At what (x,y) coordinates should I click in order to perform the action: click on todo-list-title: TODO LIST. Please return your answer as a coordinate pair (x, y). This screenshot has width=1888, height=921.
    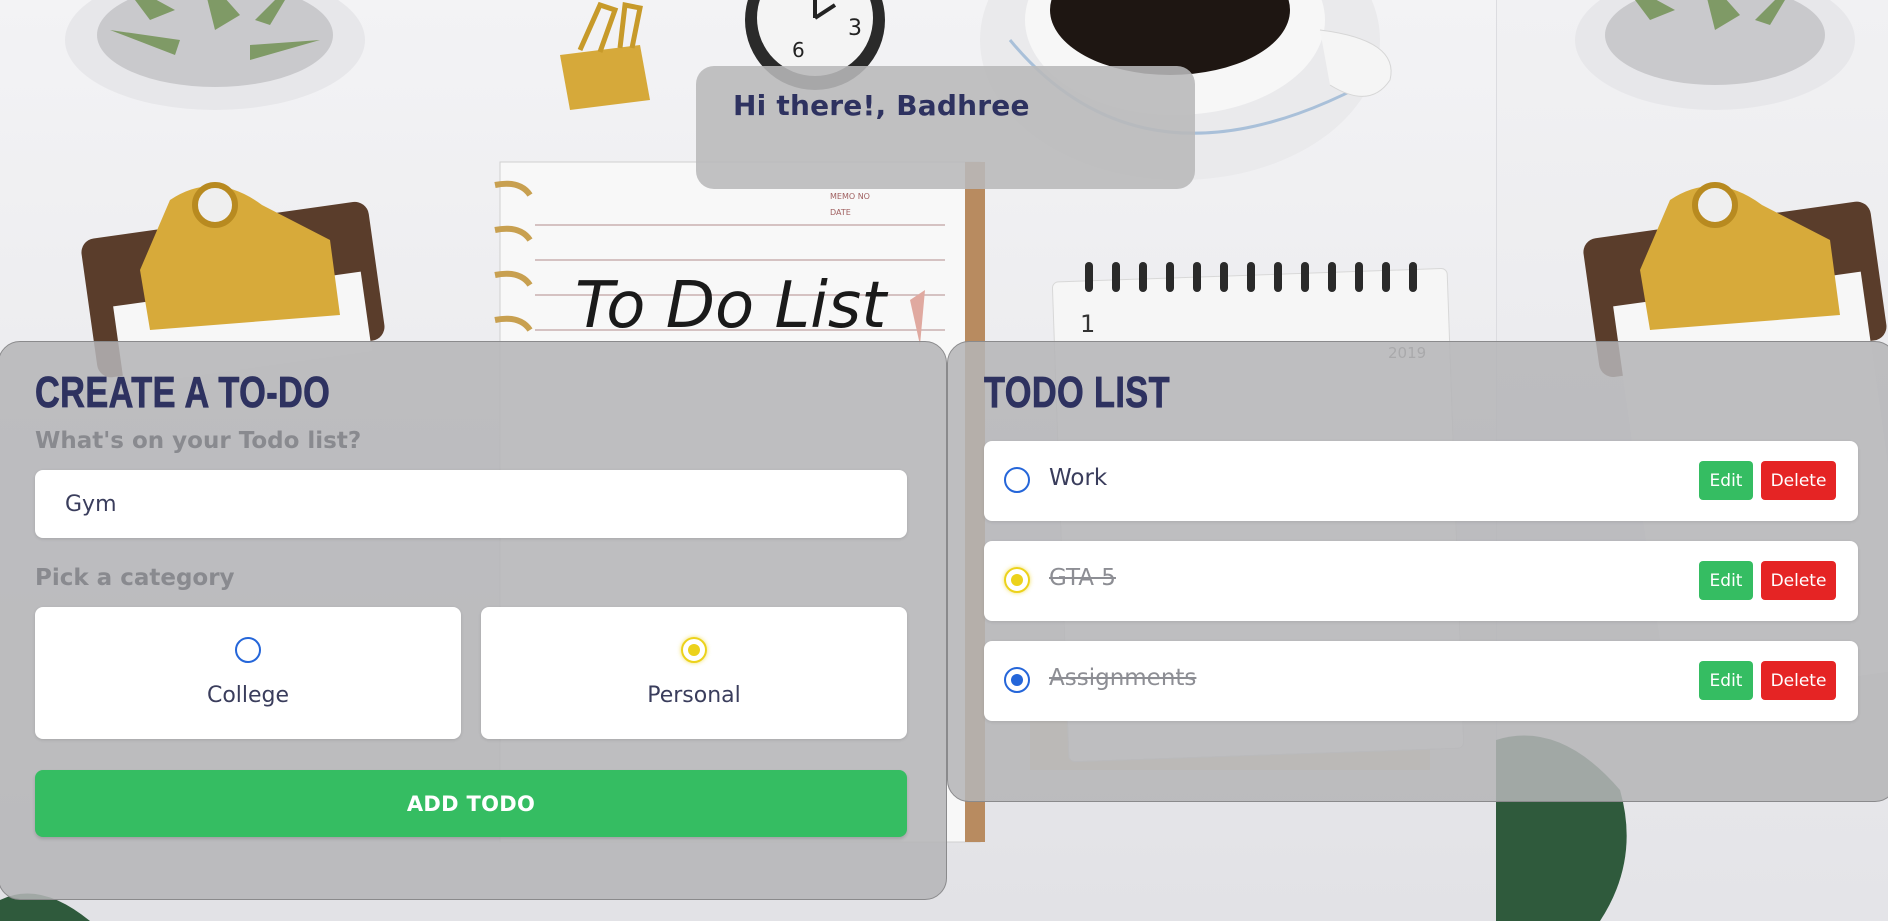
    Looking at the image, I should click on (1077, 393).